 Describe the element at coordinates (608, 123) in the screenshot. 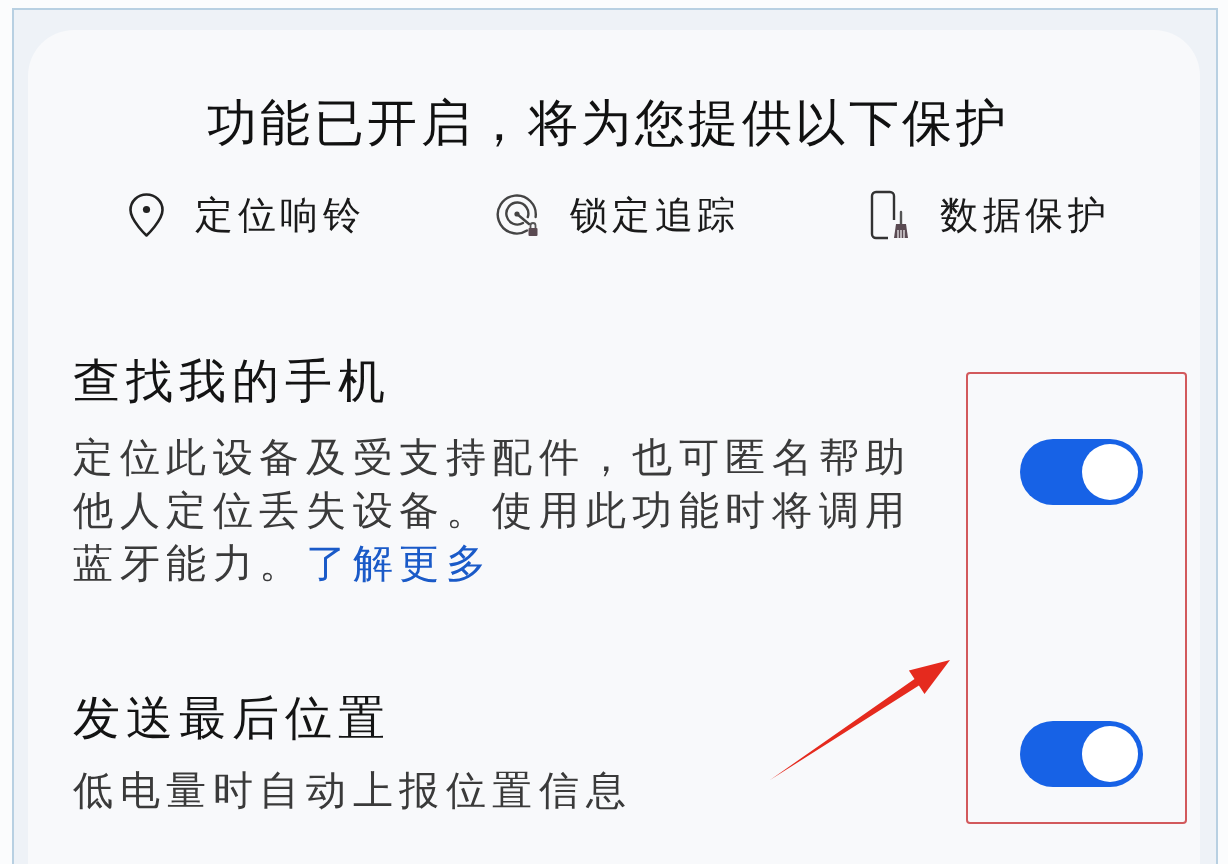

I see `page-title: 功能已开启，将为您提供以下保护` at that location.